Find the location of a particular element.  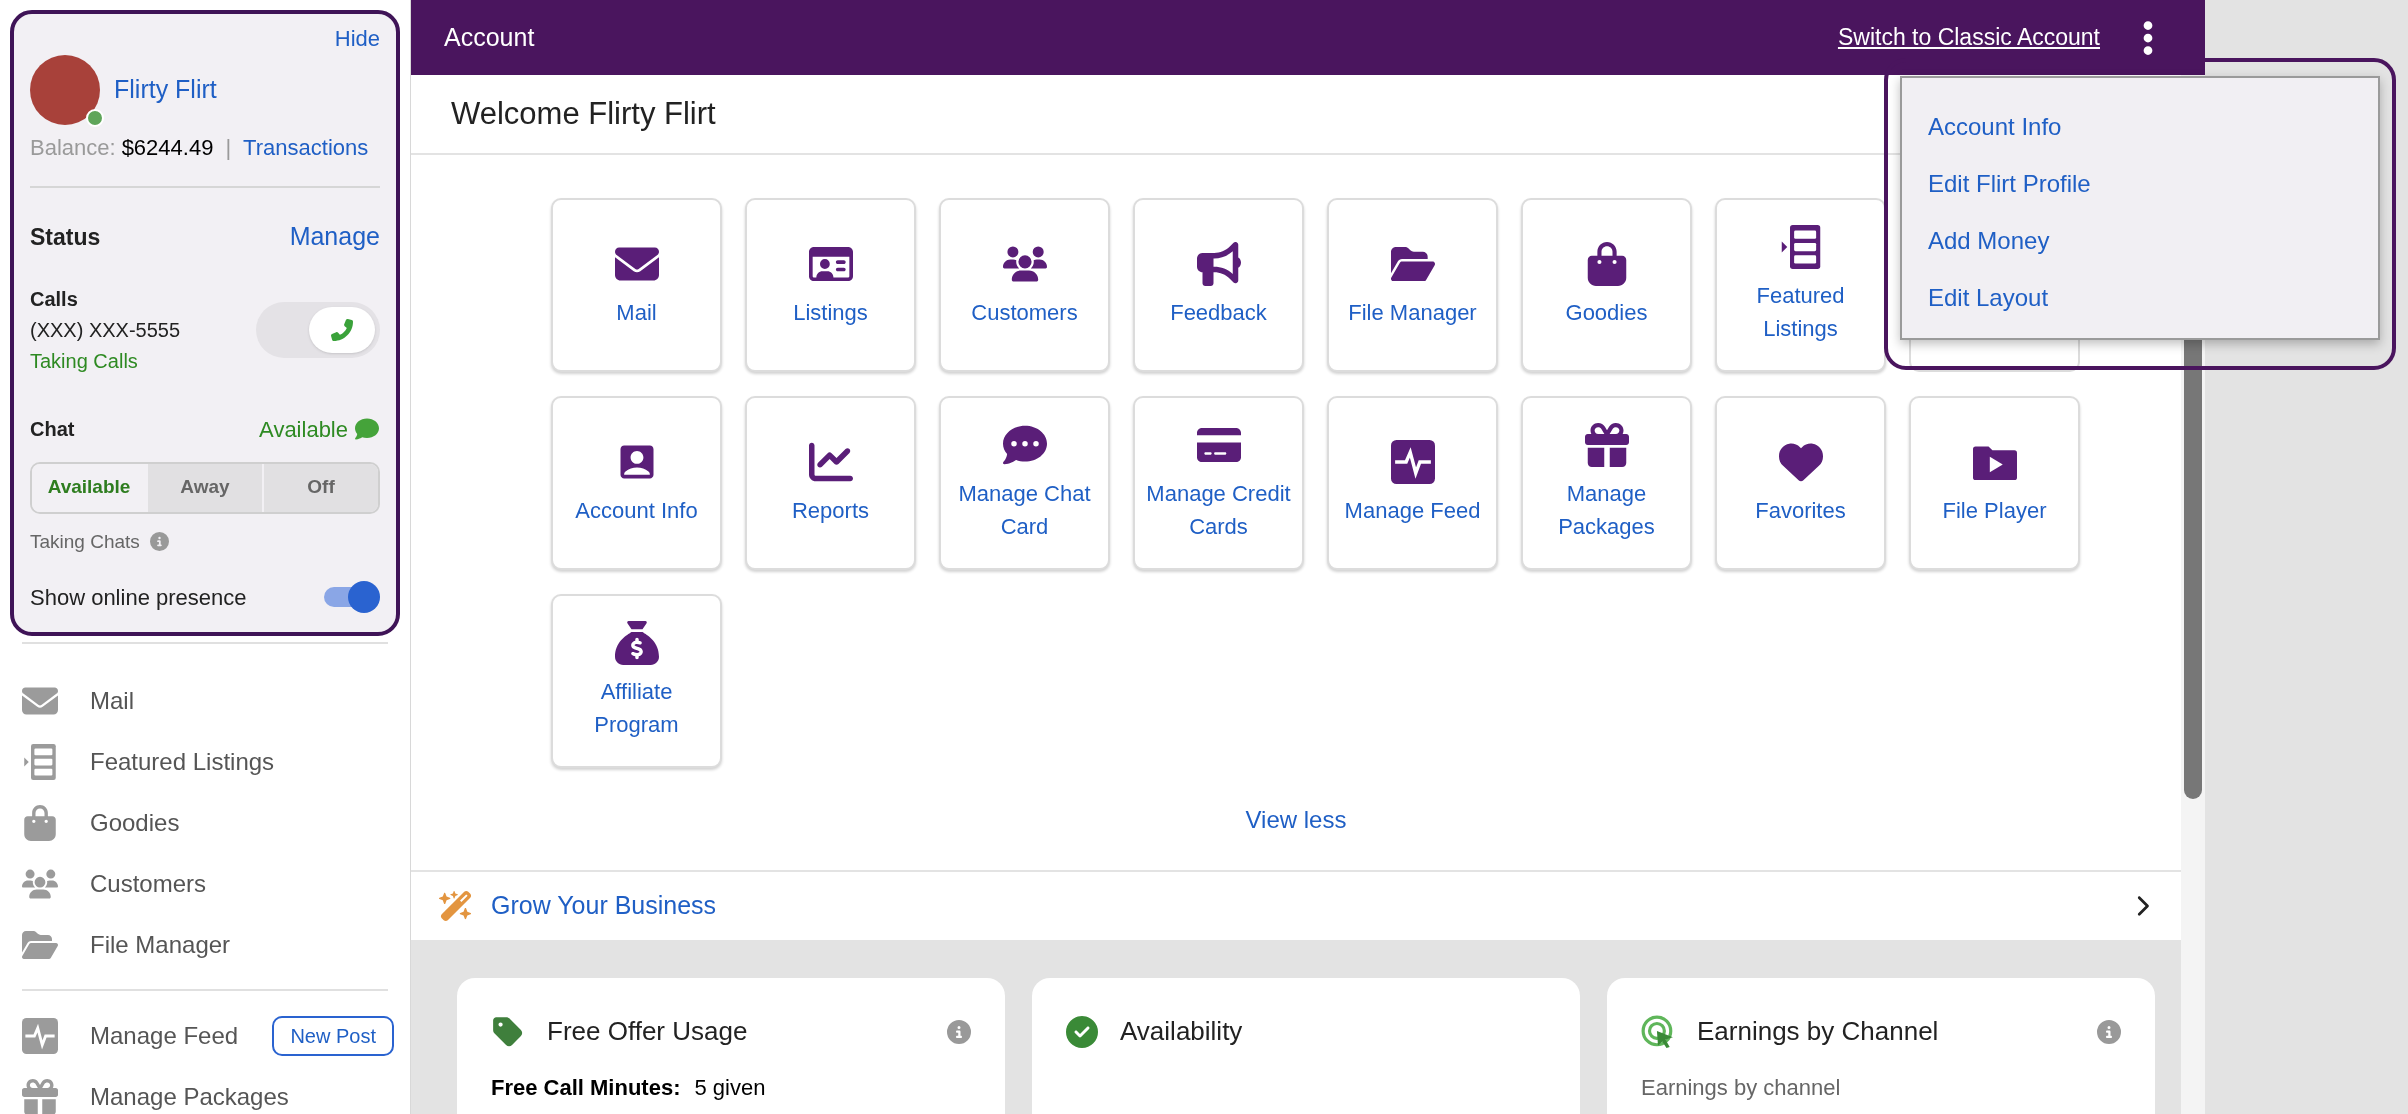

presence-switch is located at coordinates (351, 597).